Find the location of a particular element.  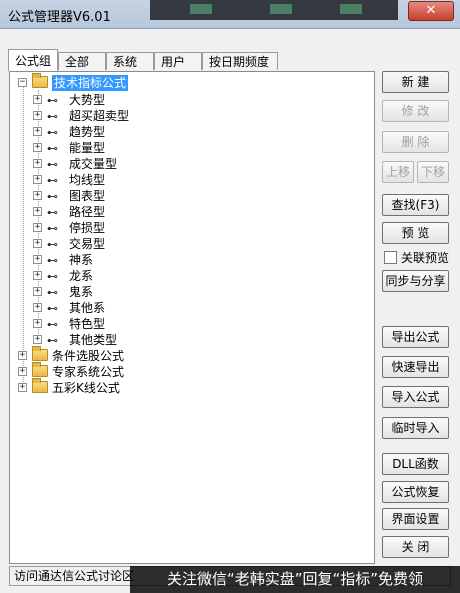

collapse-icon: − is located at coordinates (22, 82).